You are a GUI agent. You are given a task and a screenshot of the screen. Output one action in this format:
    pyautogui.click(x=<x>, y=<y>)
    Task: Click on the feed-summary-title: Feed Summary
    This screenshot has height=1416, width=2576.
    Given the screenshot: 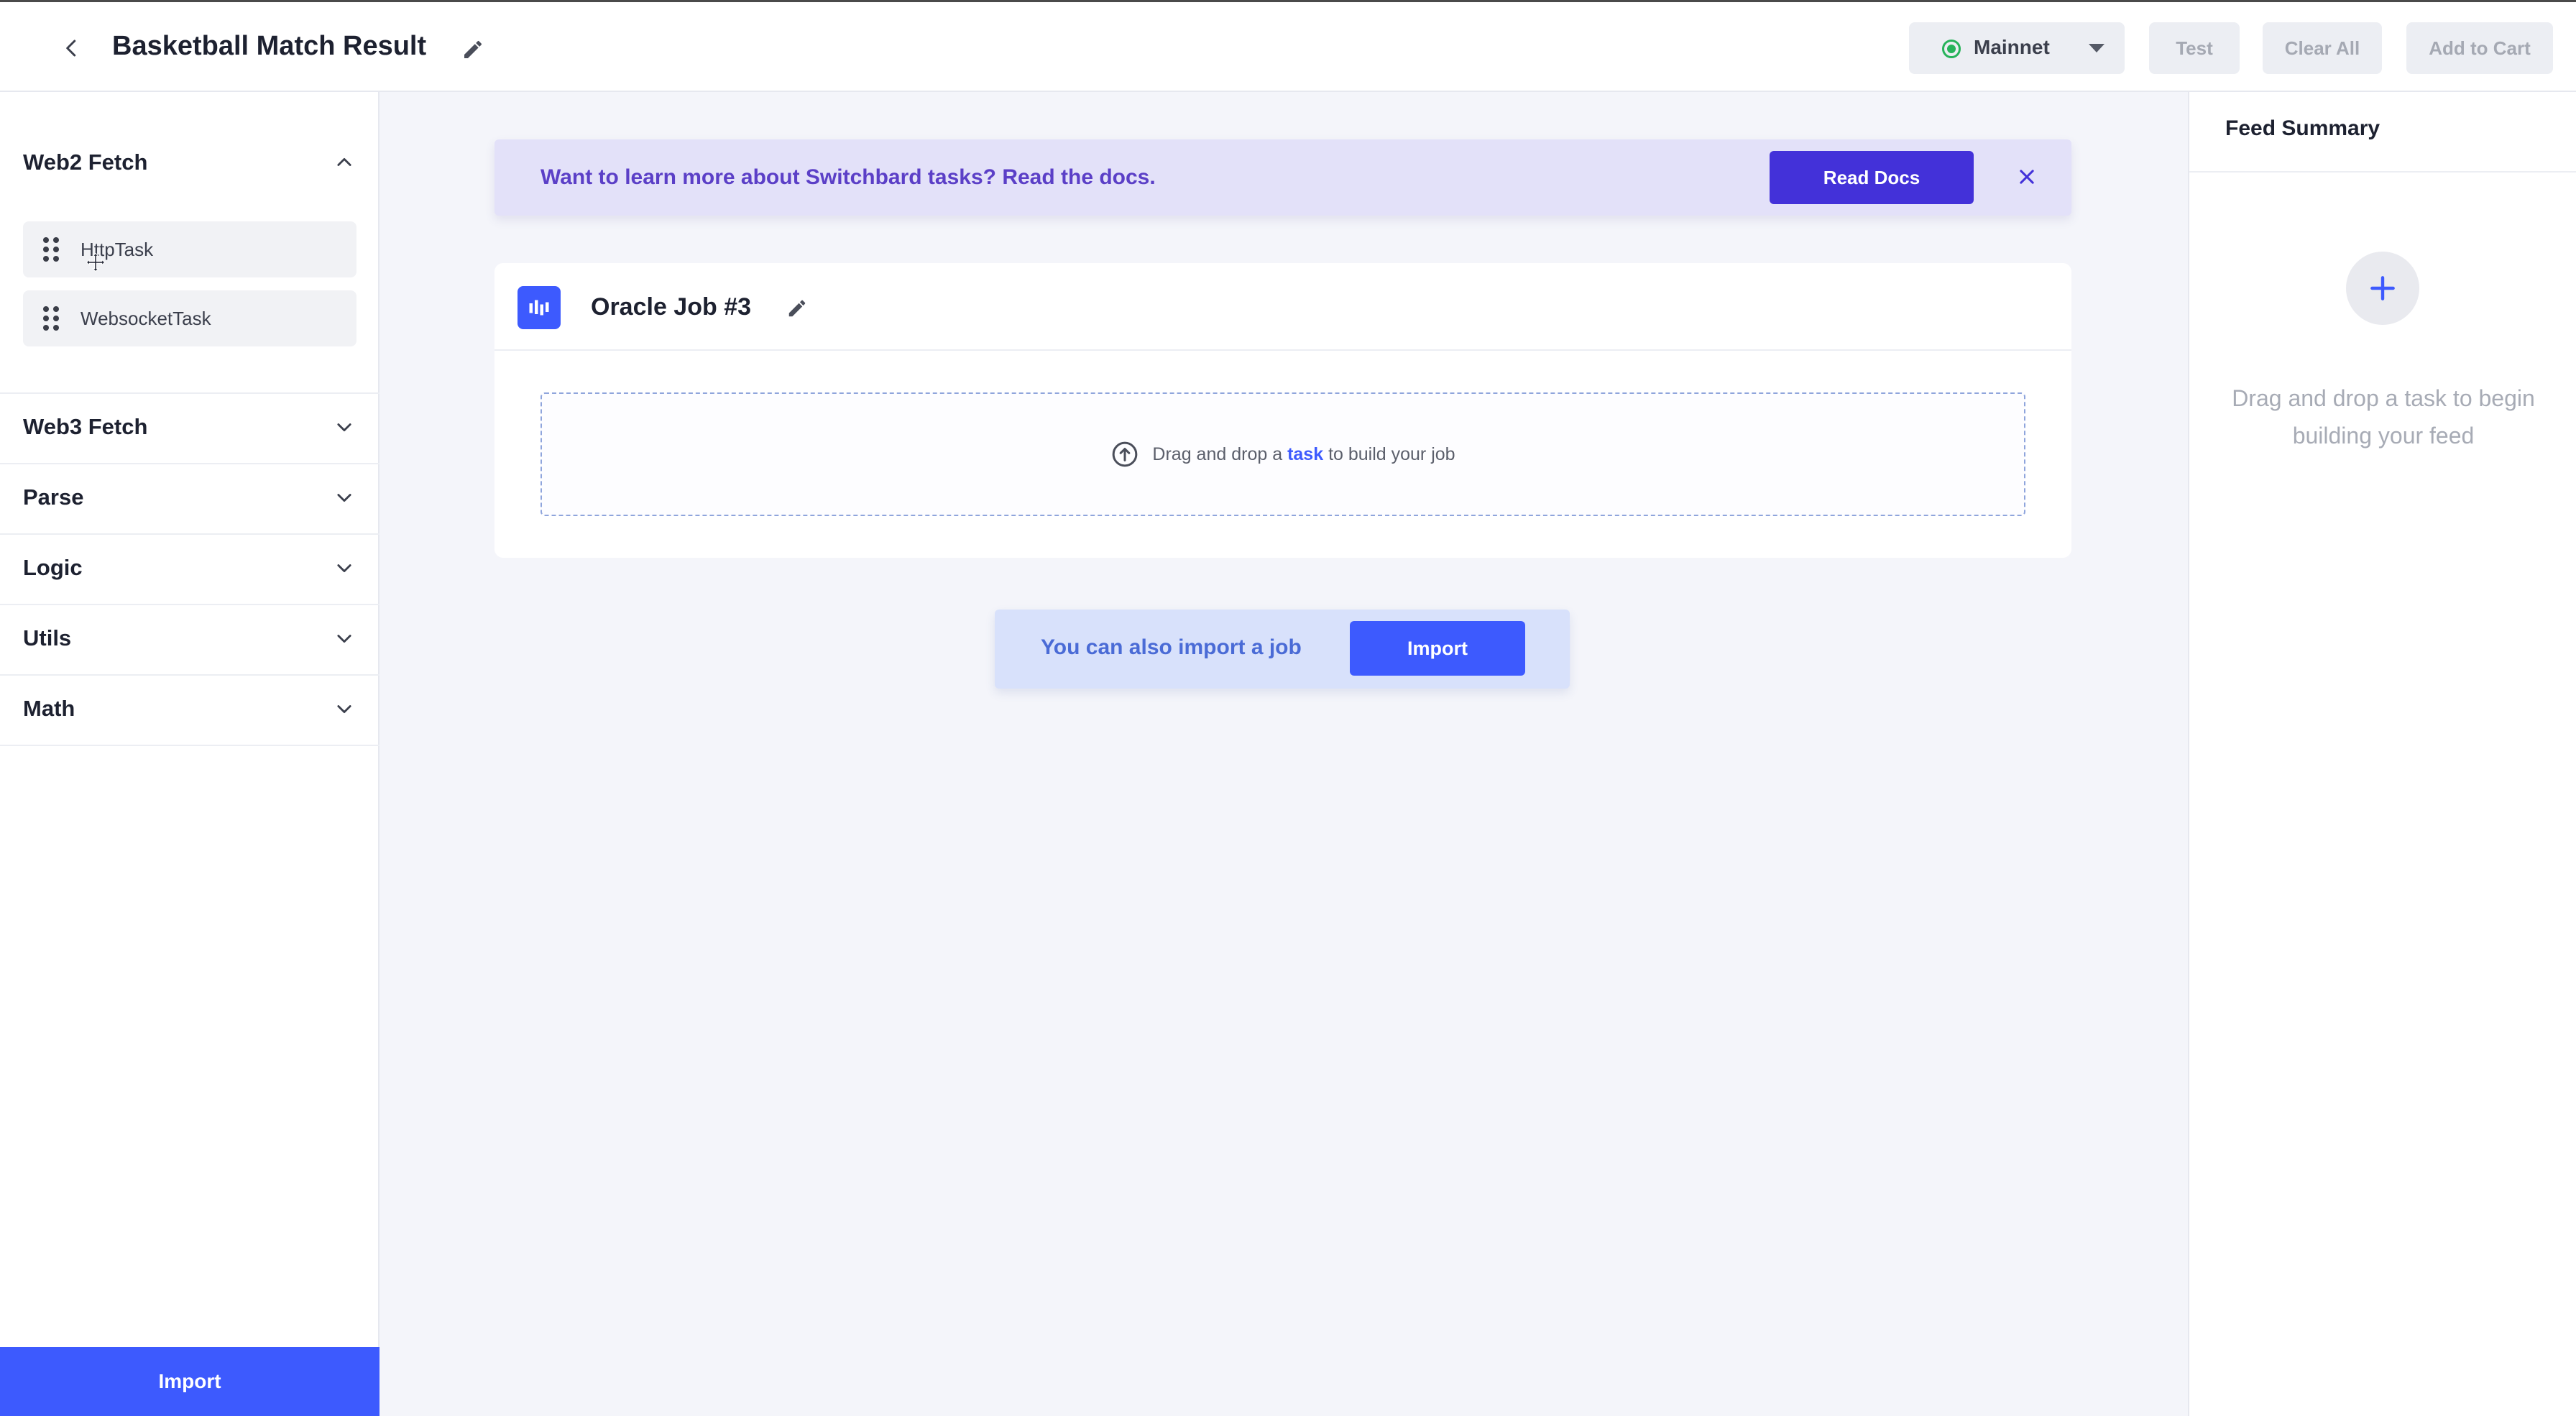 What is the action you would take?
    pyautogui.click(x=2302, y=128)
    